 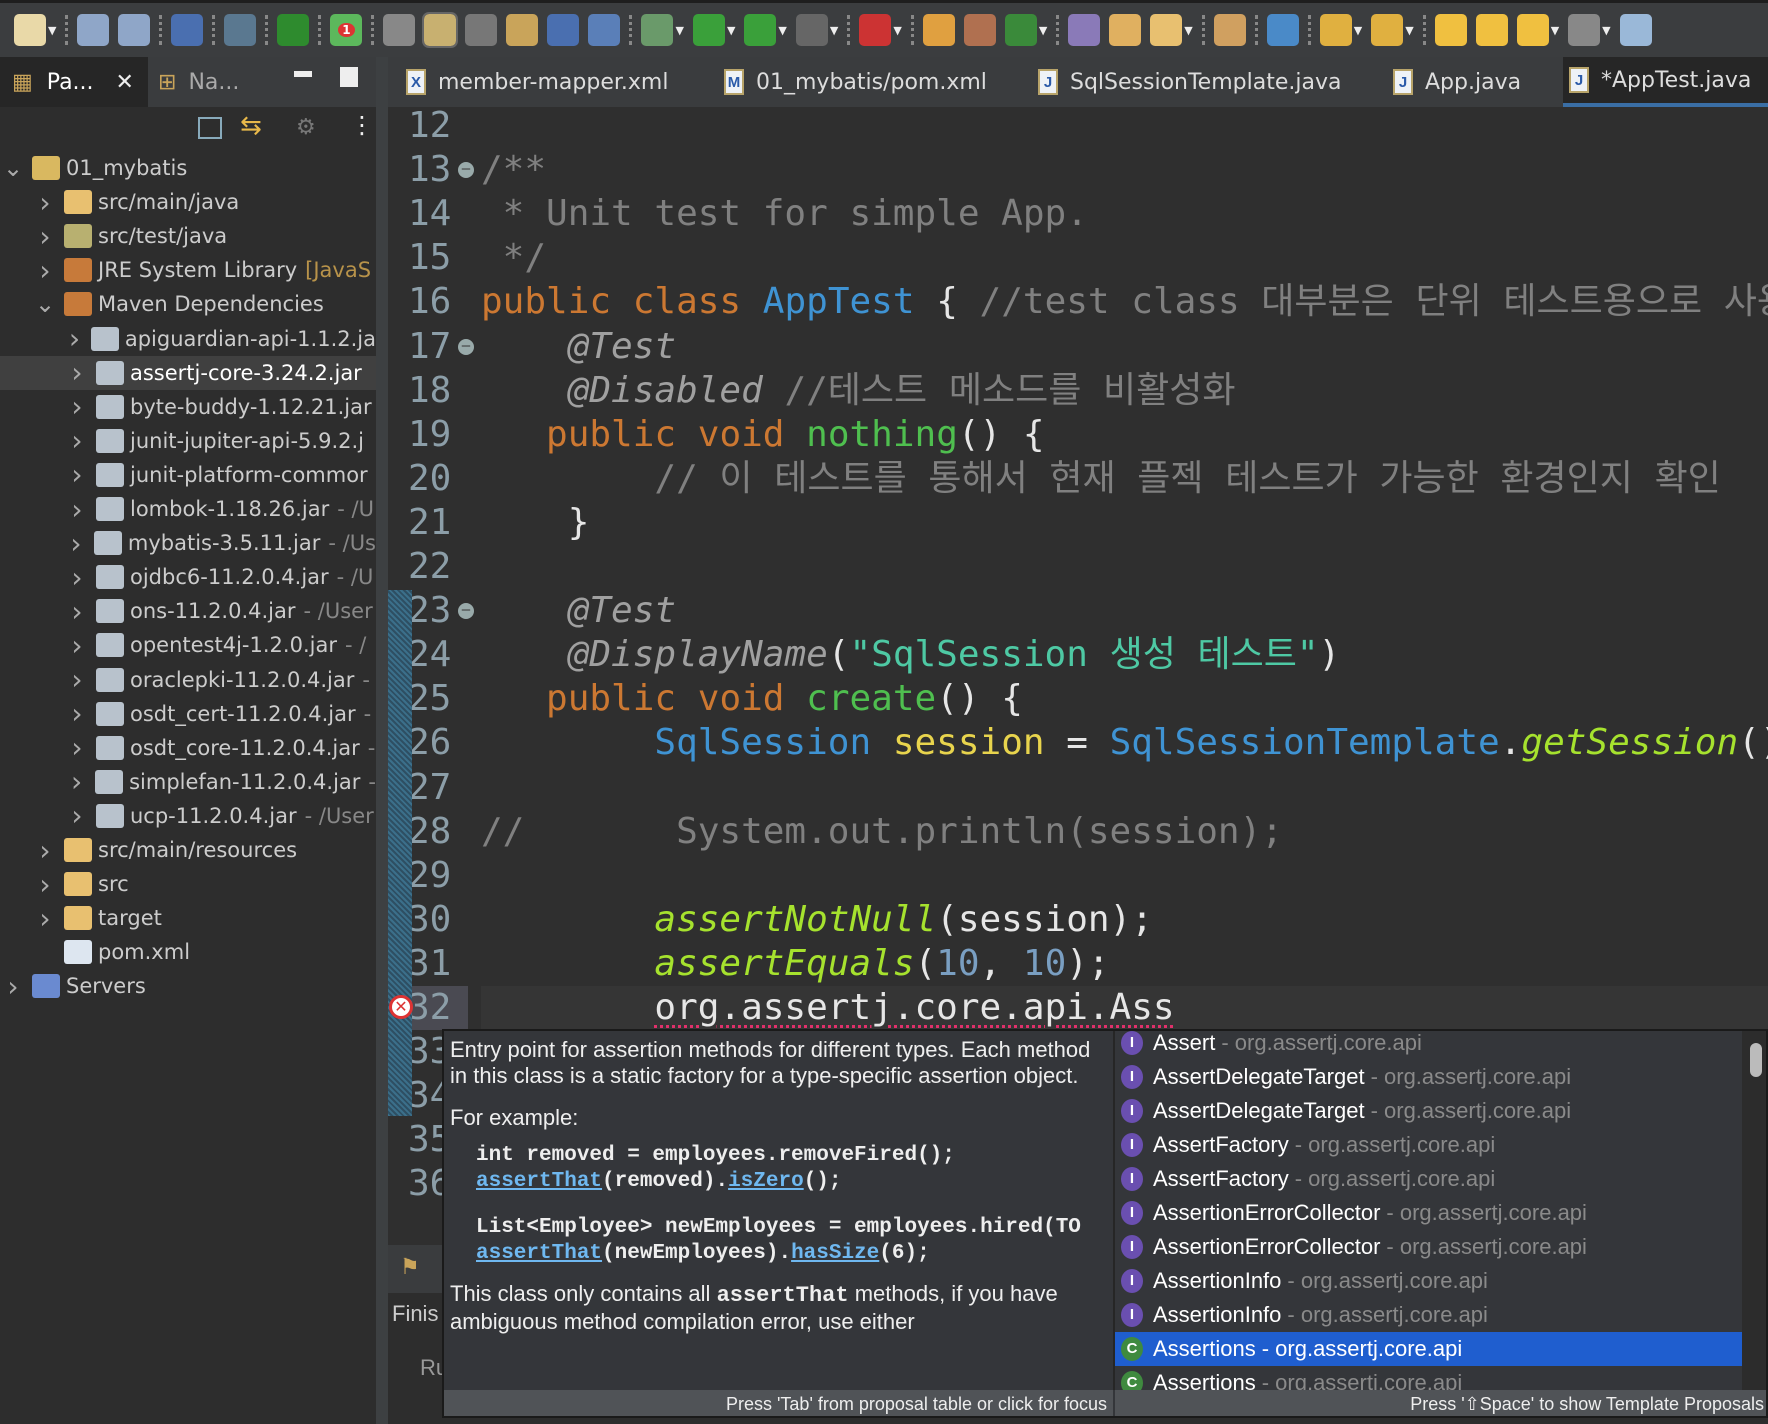 What do you see at coordinates (349, 77) in the screenshot?
I see `maximize-button` at bounding box center [349, 77].